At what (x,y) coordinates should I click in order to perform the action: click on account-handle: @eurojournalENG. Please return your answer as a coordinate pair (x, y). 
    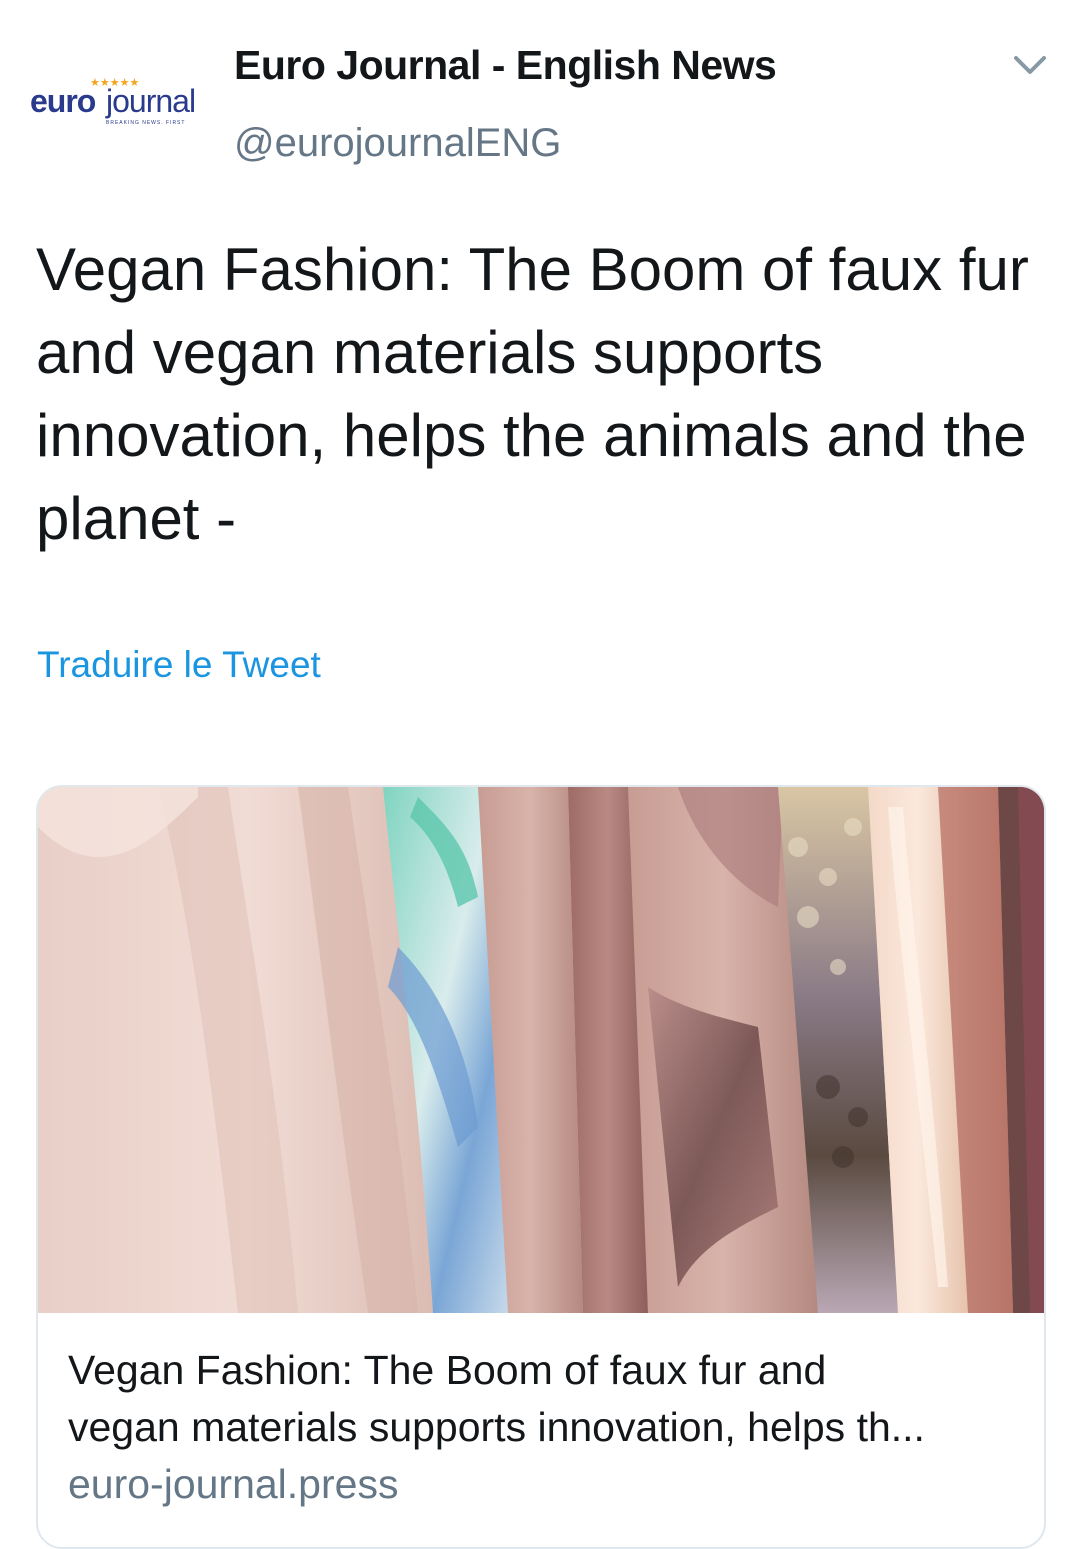
    Looking at the image, I should click on (397, 143).